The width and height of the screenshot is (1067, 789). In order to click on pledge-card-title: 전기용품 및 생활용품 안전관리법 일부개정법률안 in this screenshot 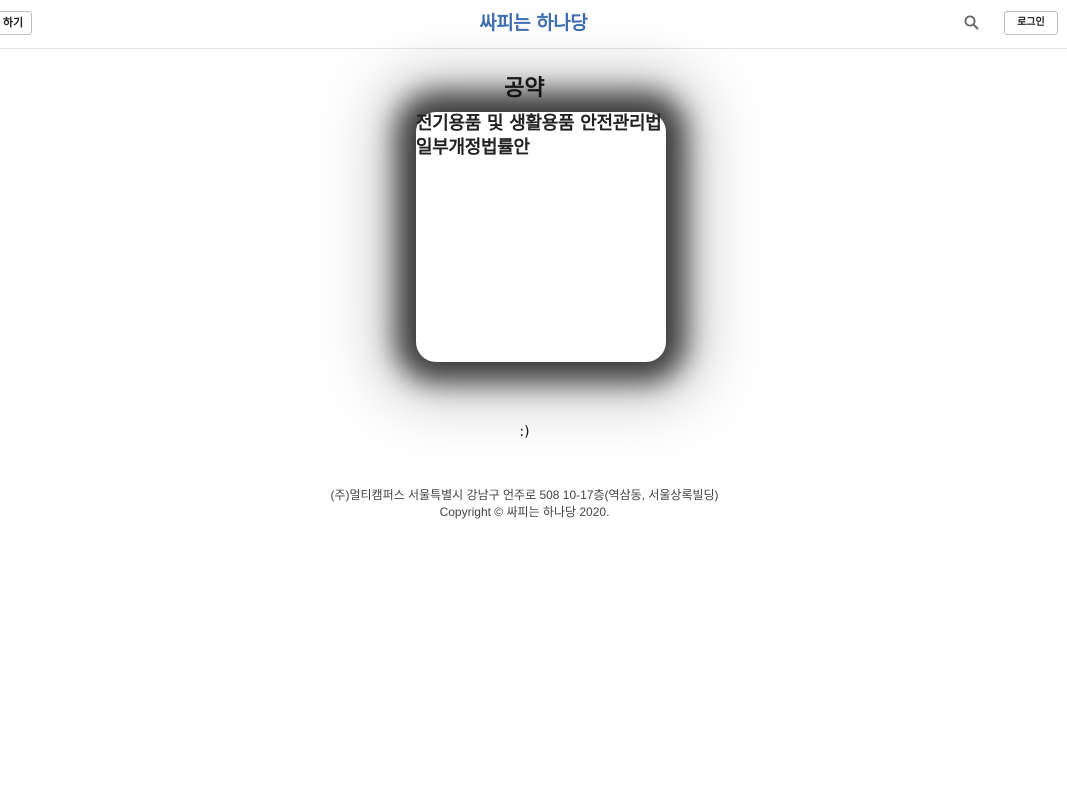, I will do `click(539, 135)`.